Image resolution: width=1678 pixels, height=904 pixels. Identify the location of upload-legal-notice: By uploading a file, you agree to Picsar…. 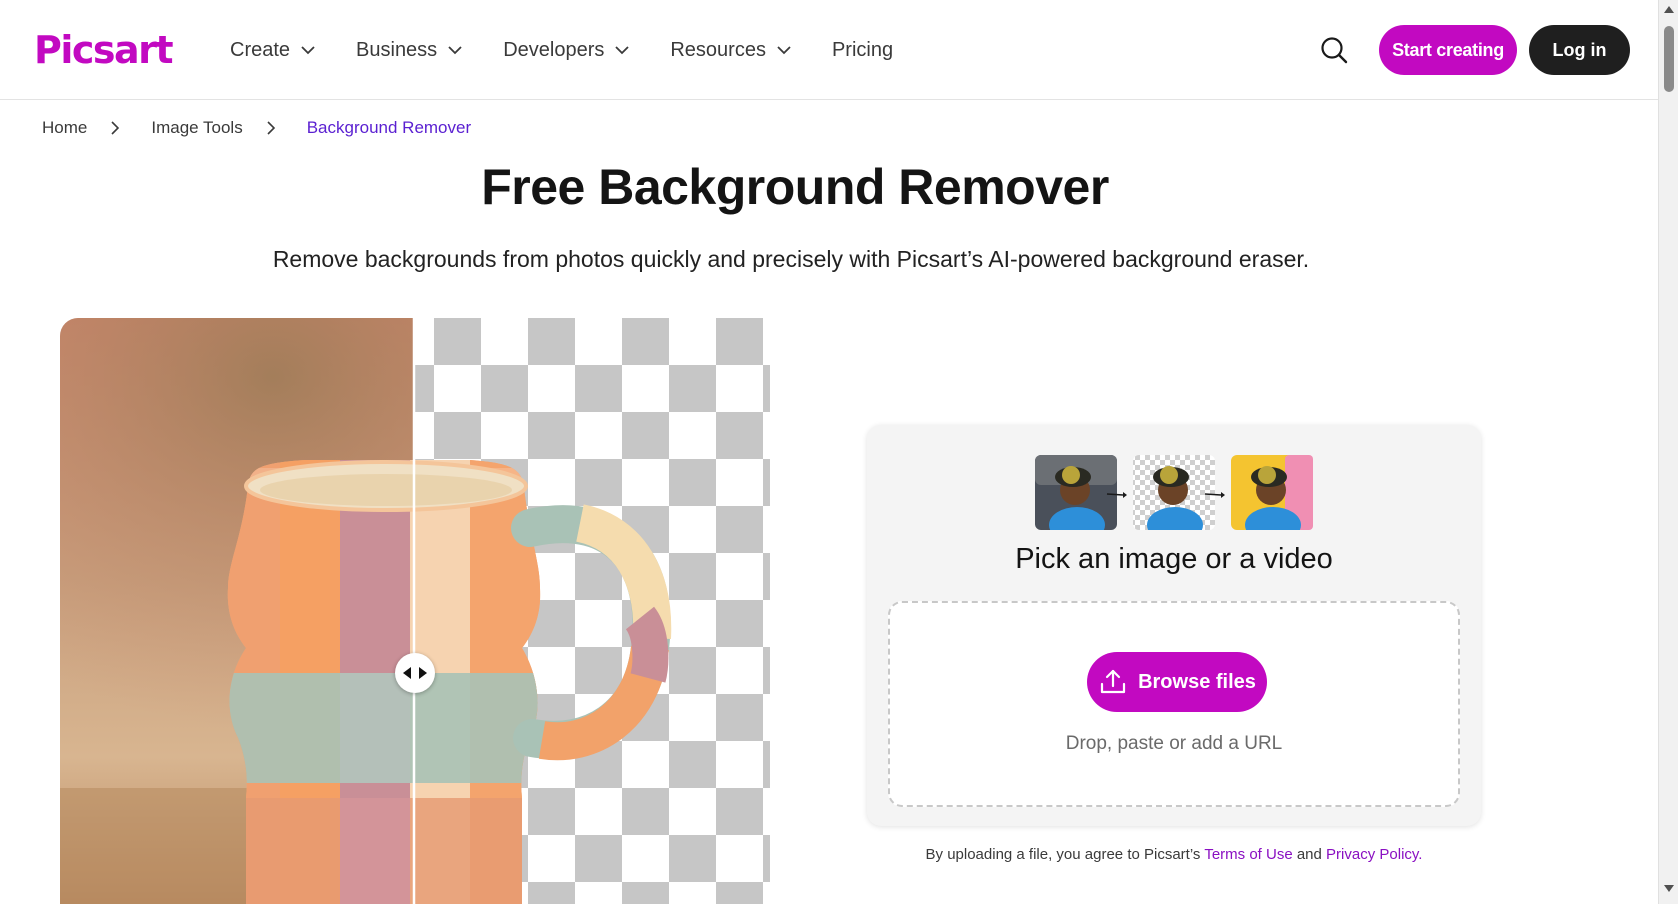
(1174, 854).